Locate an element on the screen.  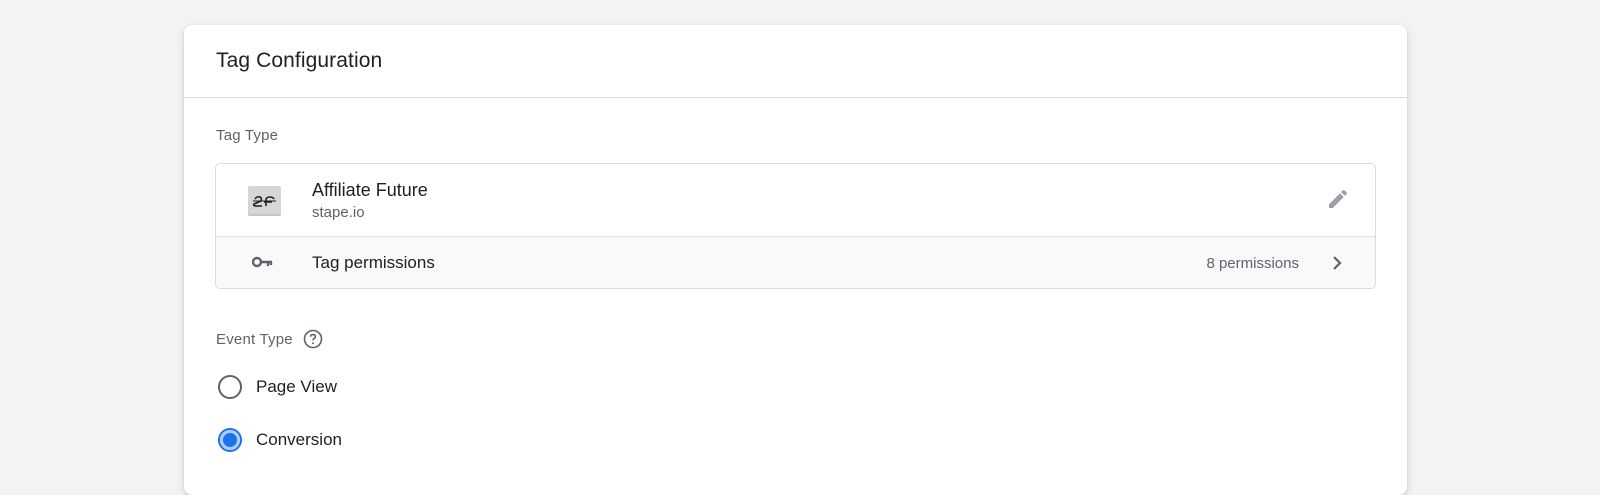
pencil-icon is located at coordinates (1338, 201).